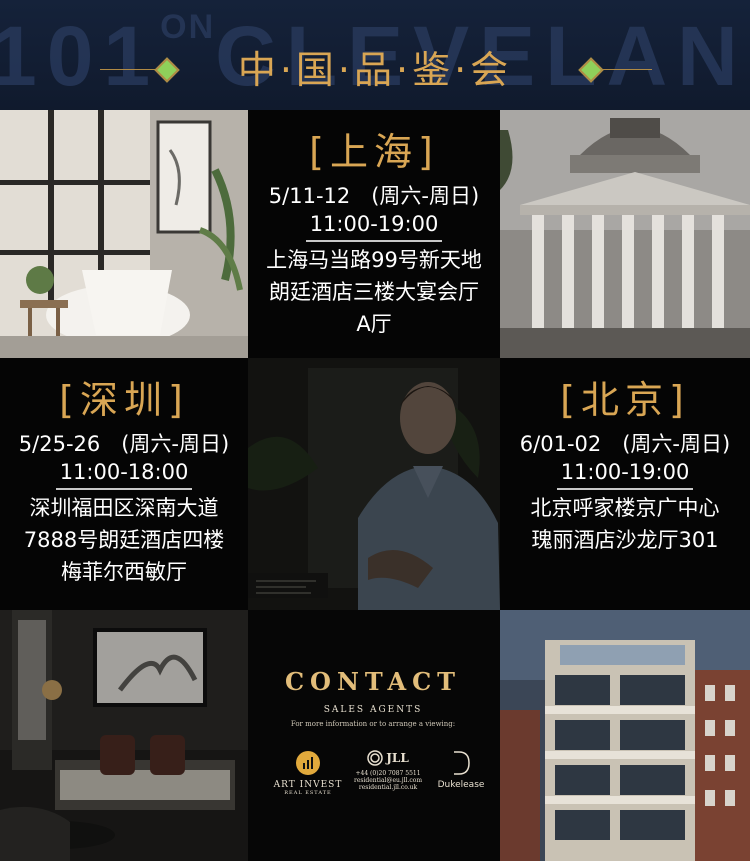  I want to click on shenzhen-dates: 5/25-26 (周六-周日), so click(124, 444).